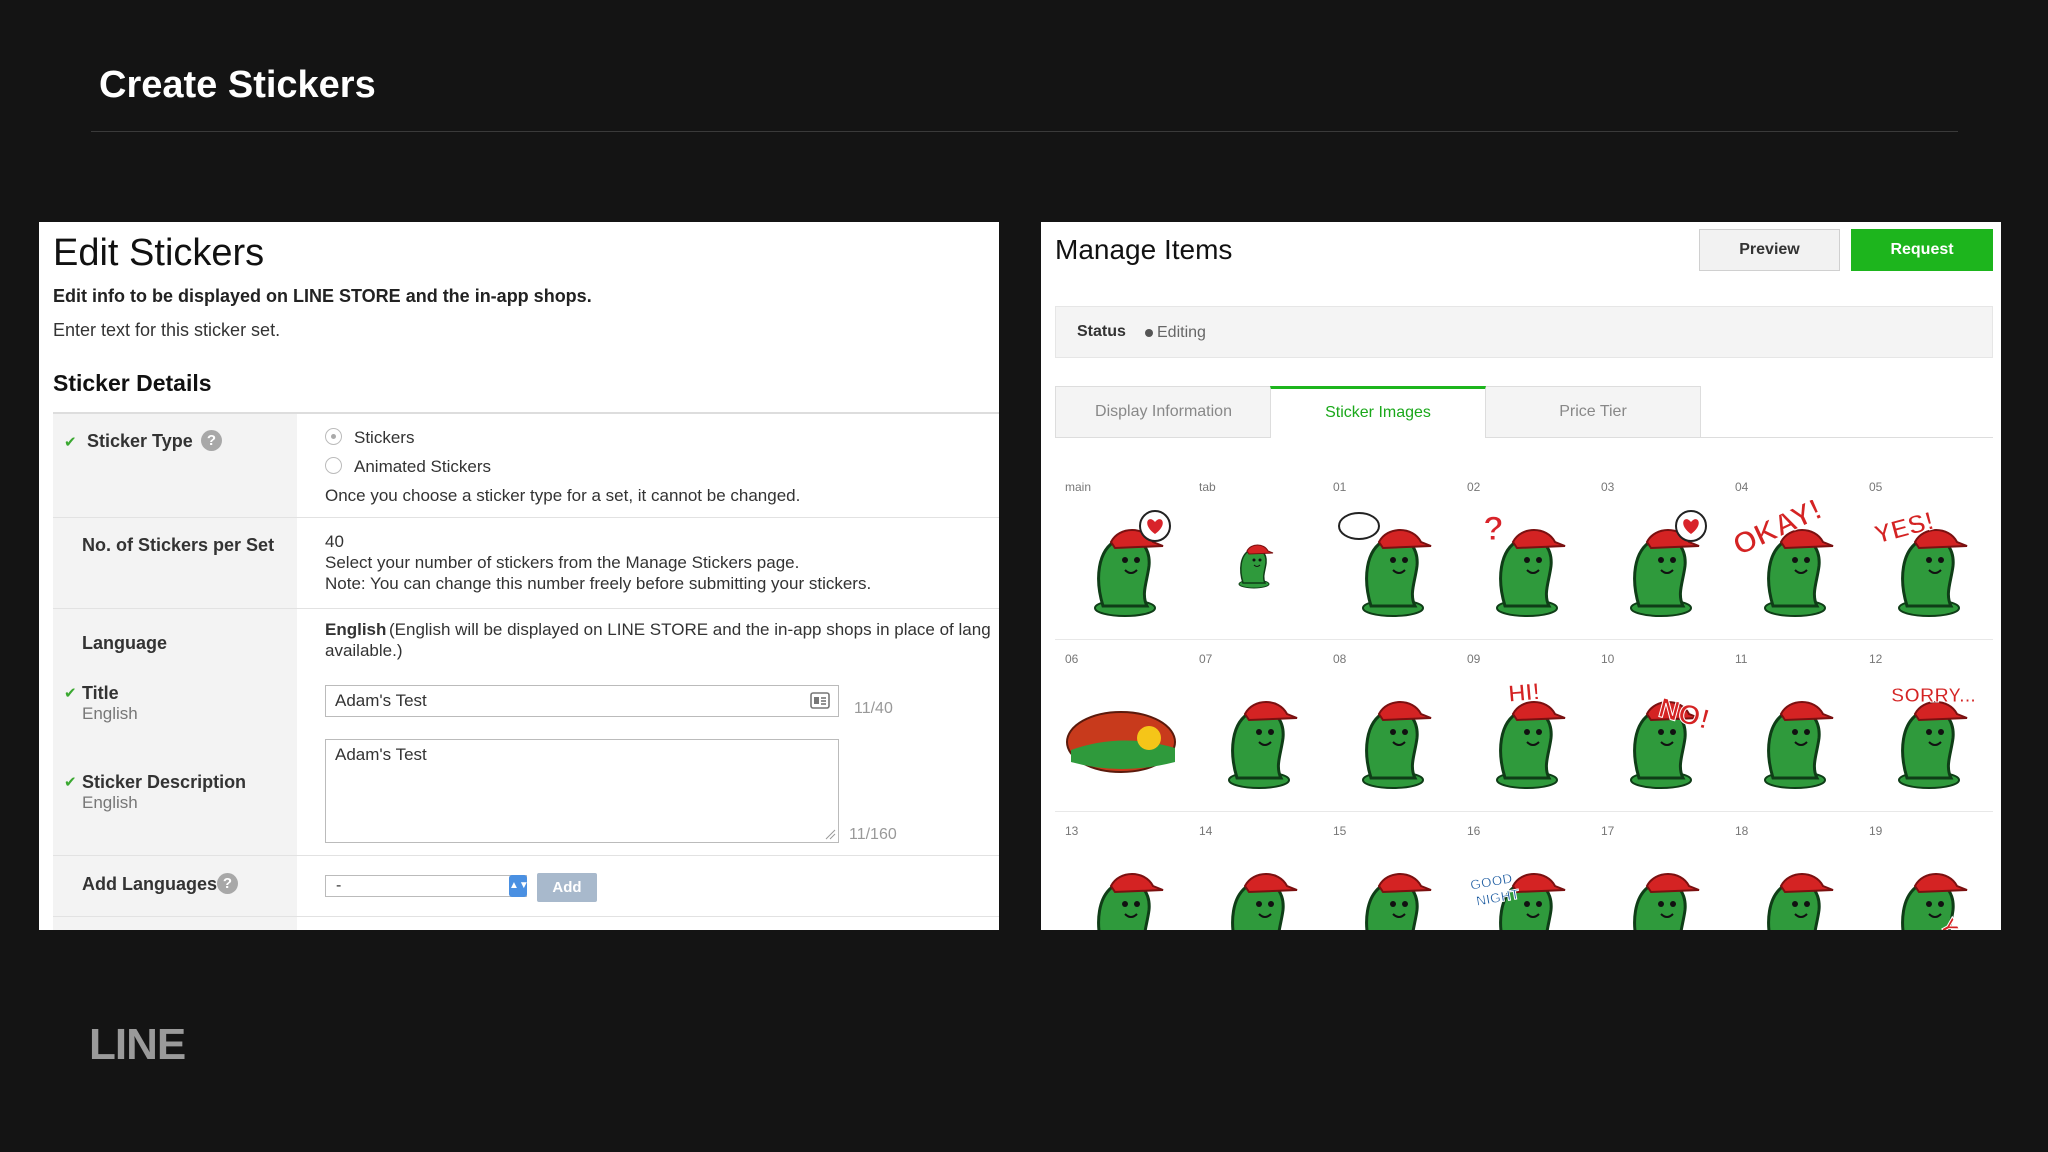  I want to click on description-textarea: Adam's Test, so click(582, 791).